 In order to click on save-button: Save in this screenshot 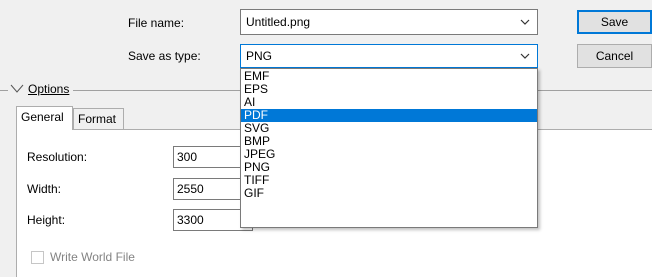, I will do `click(614, 22)`.